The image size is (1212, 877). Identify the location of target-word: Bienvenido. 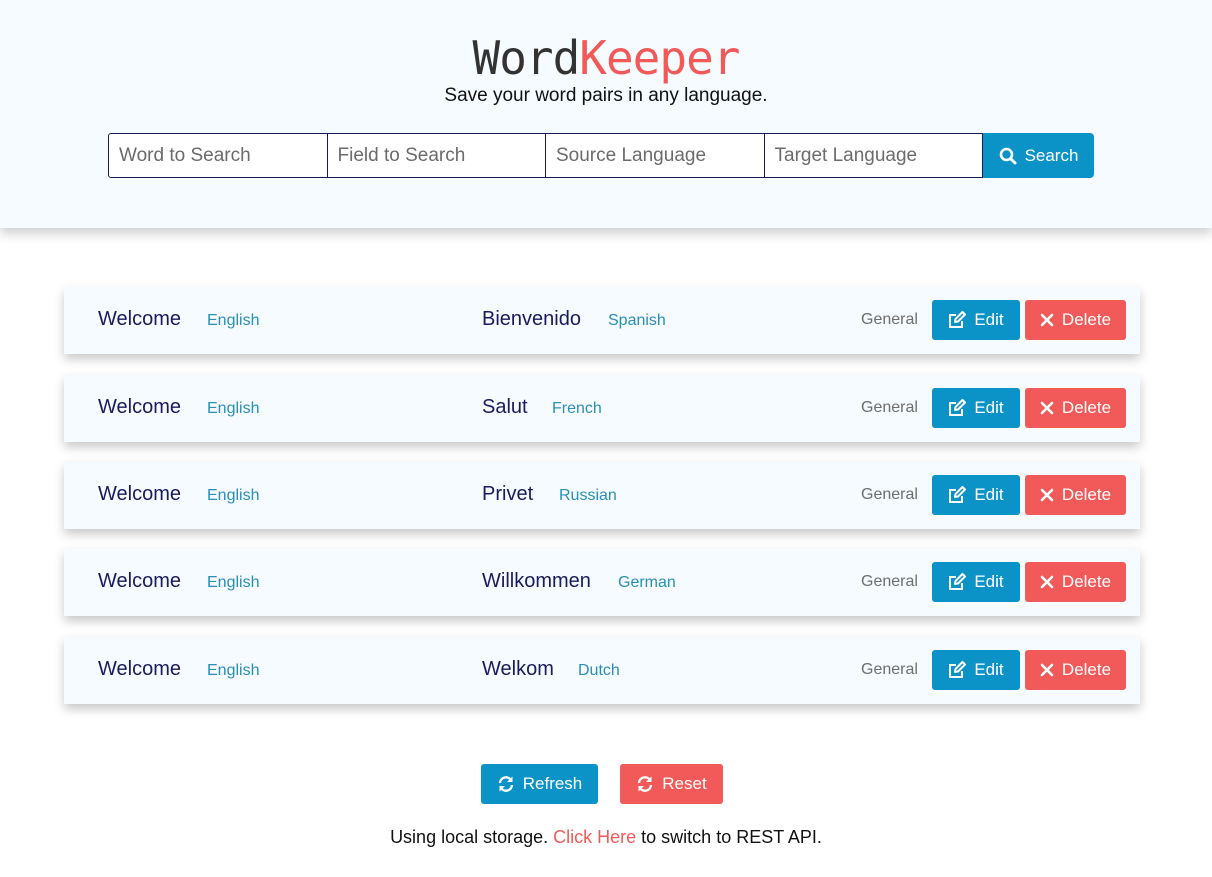
(531, 319).